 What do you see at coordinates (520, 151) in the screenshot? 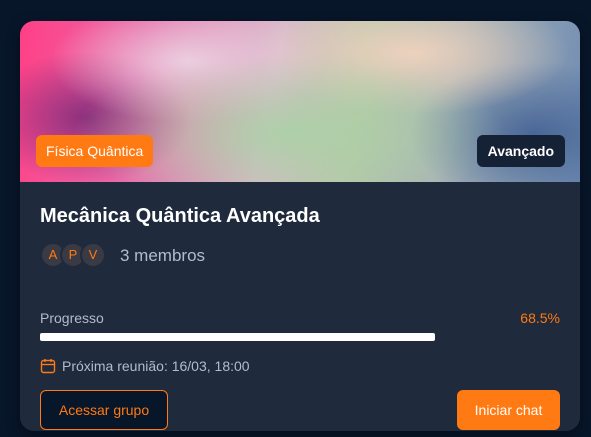
I see `level-badge: Avançado` at bounding box center [520, 151].